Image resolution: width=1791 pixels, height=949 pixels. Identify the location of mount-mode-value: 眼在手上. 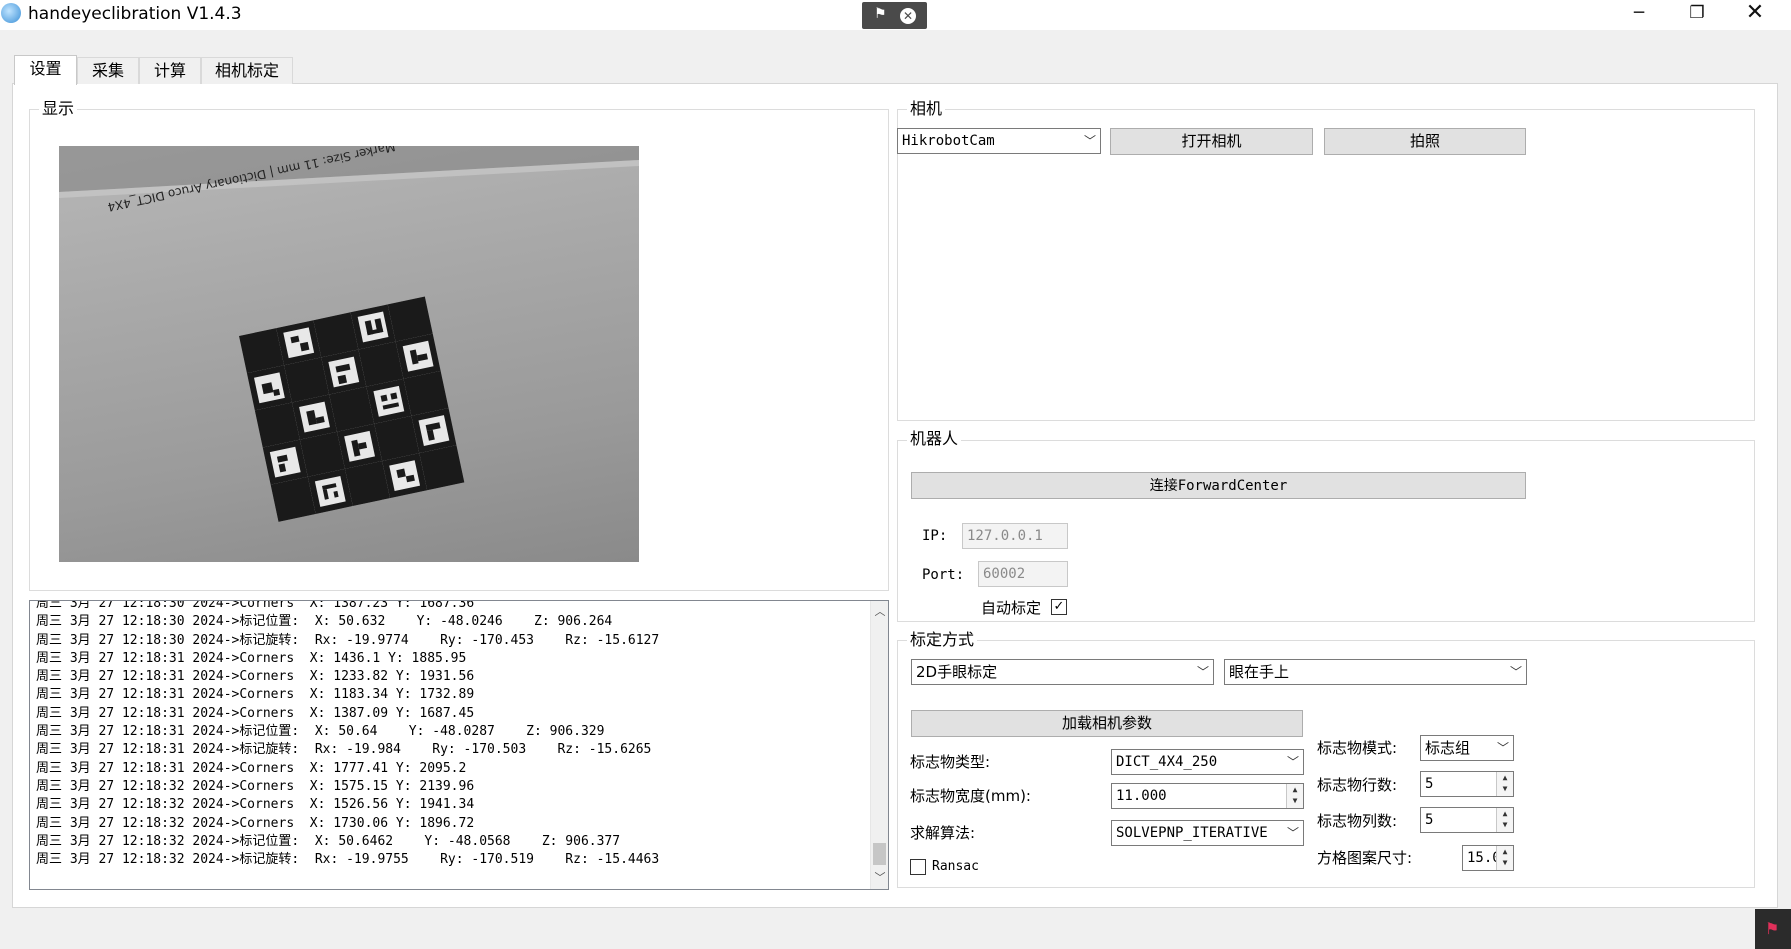
(1259, 672).